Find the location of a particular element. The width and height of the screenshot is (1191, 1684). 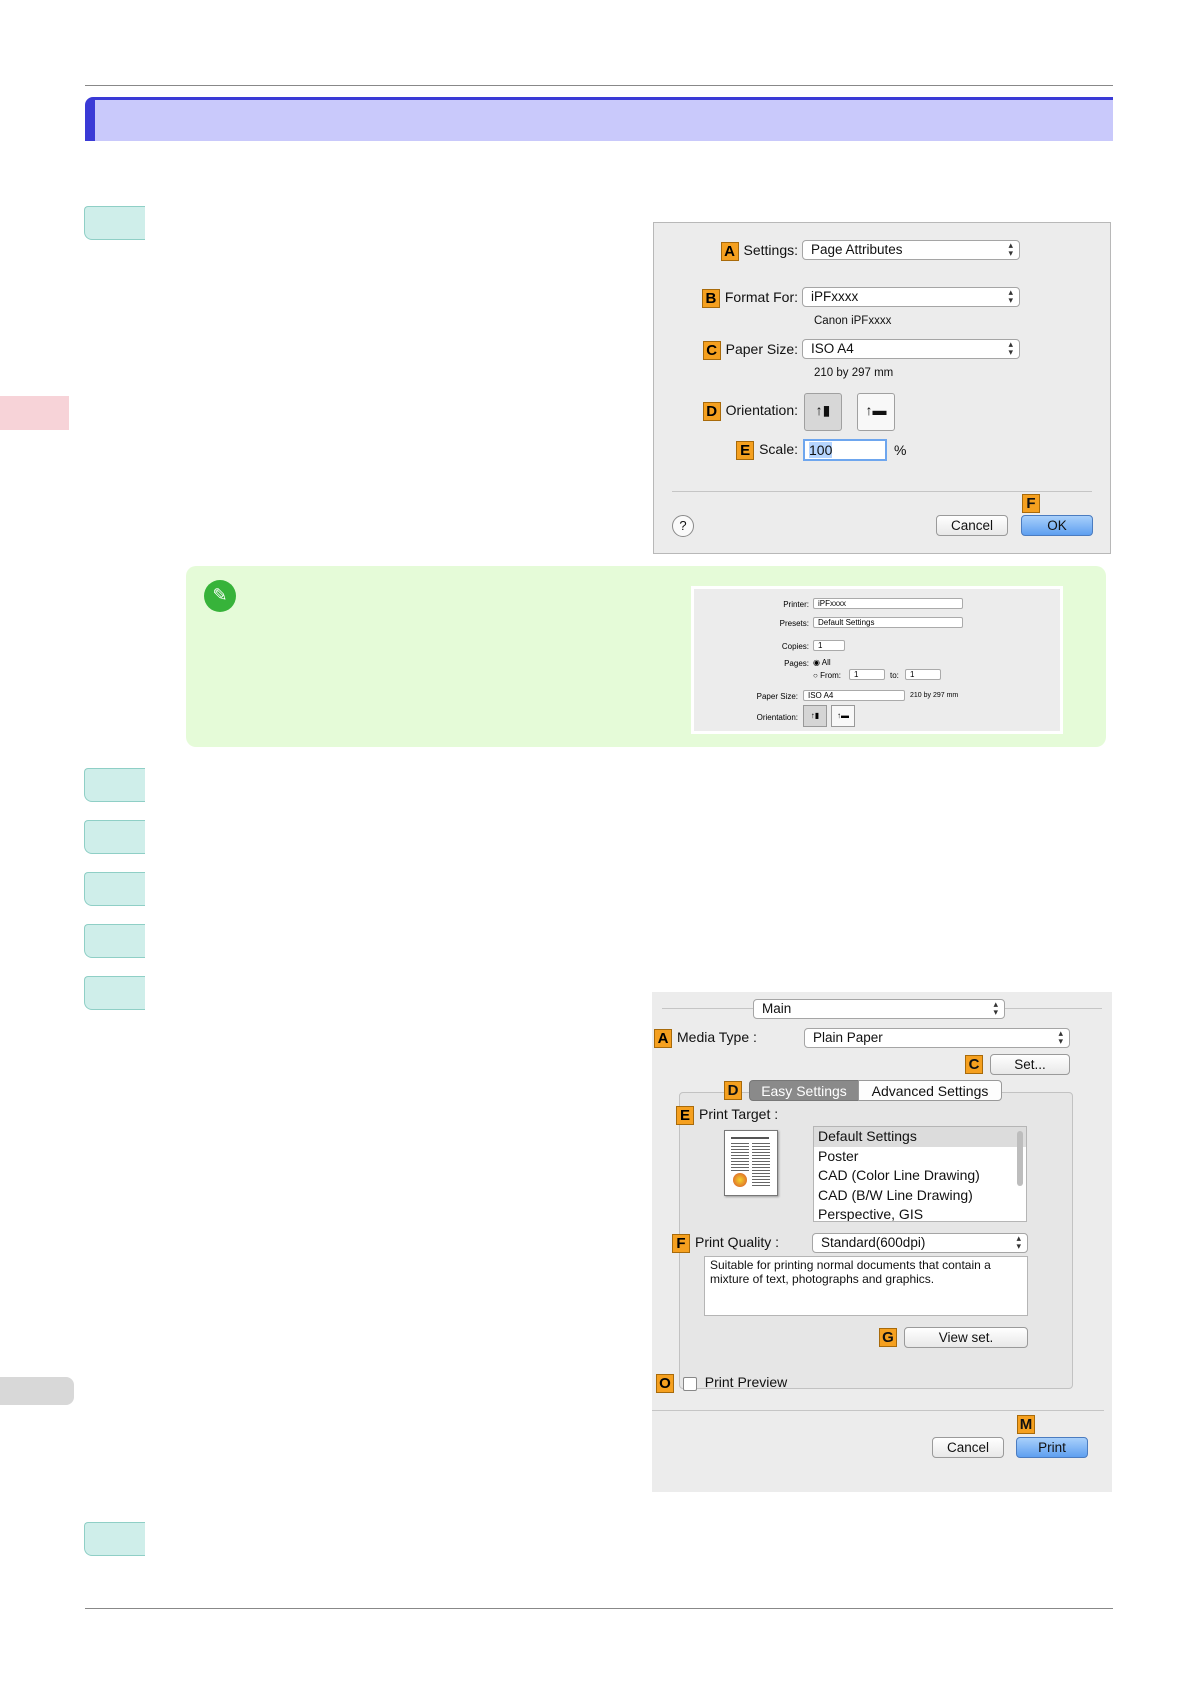

scale-input: 100 is located at coordinates (845, 450).